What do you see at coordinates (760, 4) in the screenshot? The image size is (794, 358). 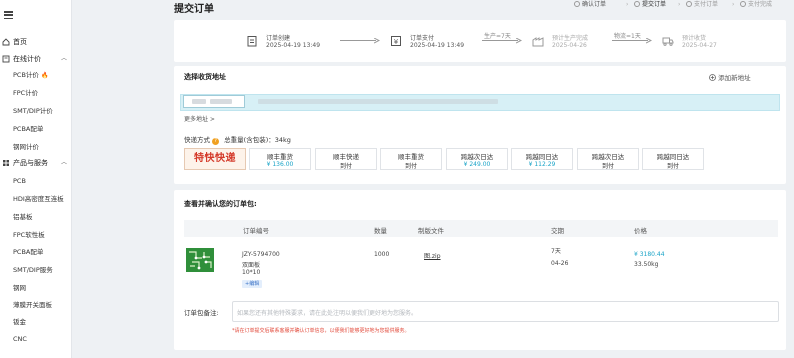 I see `step-label: 支付完成` at bounding box center [760, 4].